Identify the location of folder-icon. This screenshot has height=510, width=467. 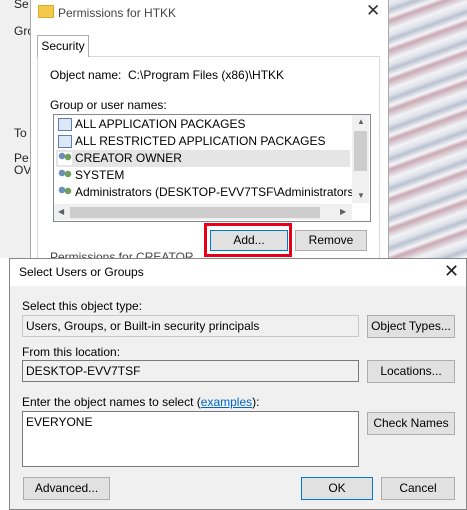
(46, 11).